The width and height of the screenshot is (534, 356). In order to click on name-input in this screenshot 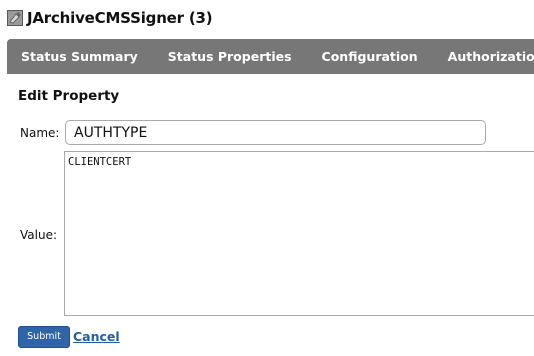, I will do `click(275, 132)`.